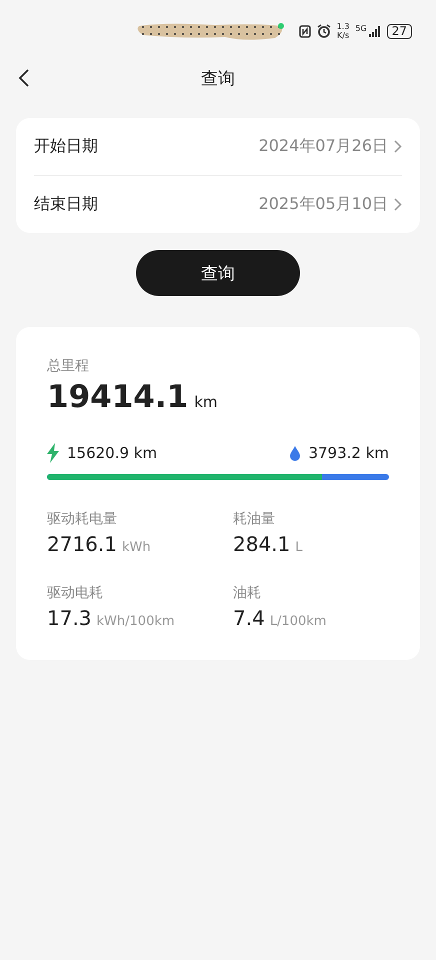  I want to click on nfc-icon, so click(304, 31).